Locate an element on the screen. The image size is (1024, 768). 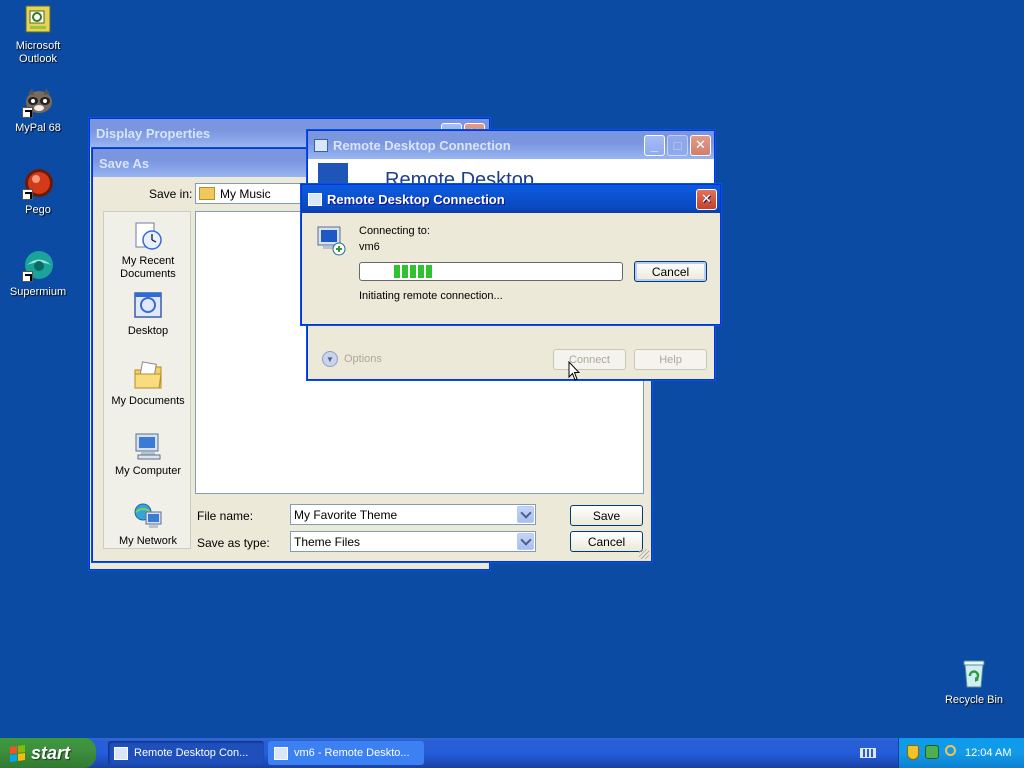
windows-flag-icon is located at coordinates (17, 753).